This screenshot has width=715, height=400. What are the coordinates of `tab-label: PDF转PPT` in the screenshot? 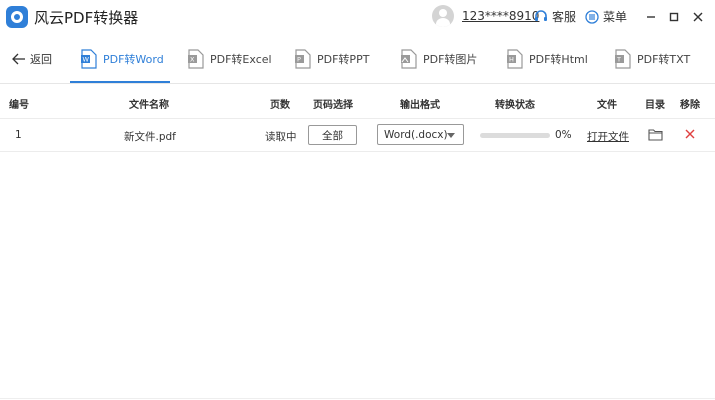 It's located at (343, 59).